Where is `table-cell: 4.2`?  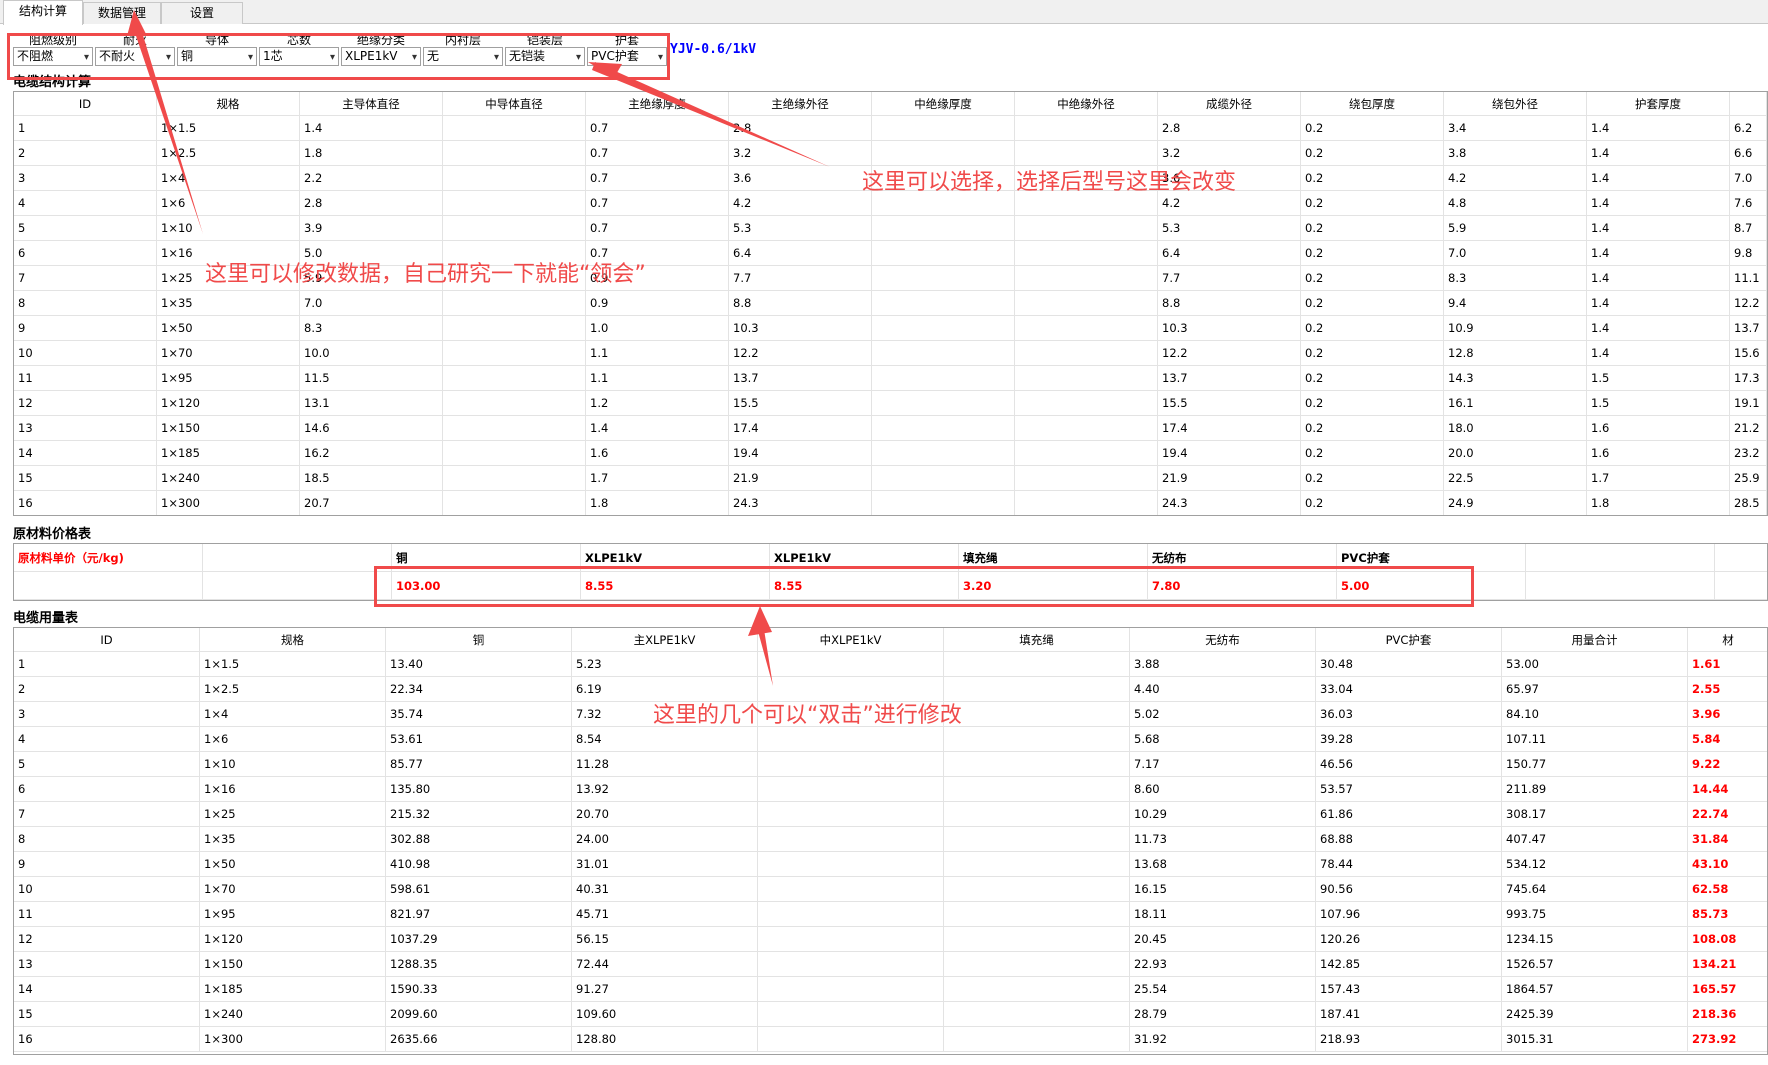 table-cell: 4.2 is located at coordinates (800, 203).